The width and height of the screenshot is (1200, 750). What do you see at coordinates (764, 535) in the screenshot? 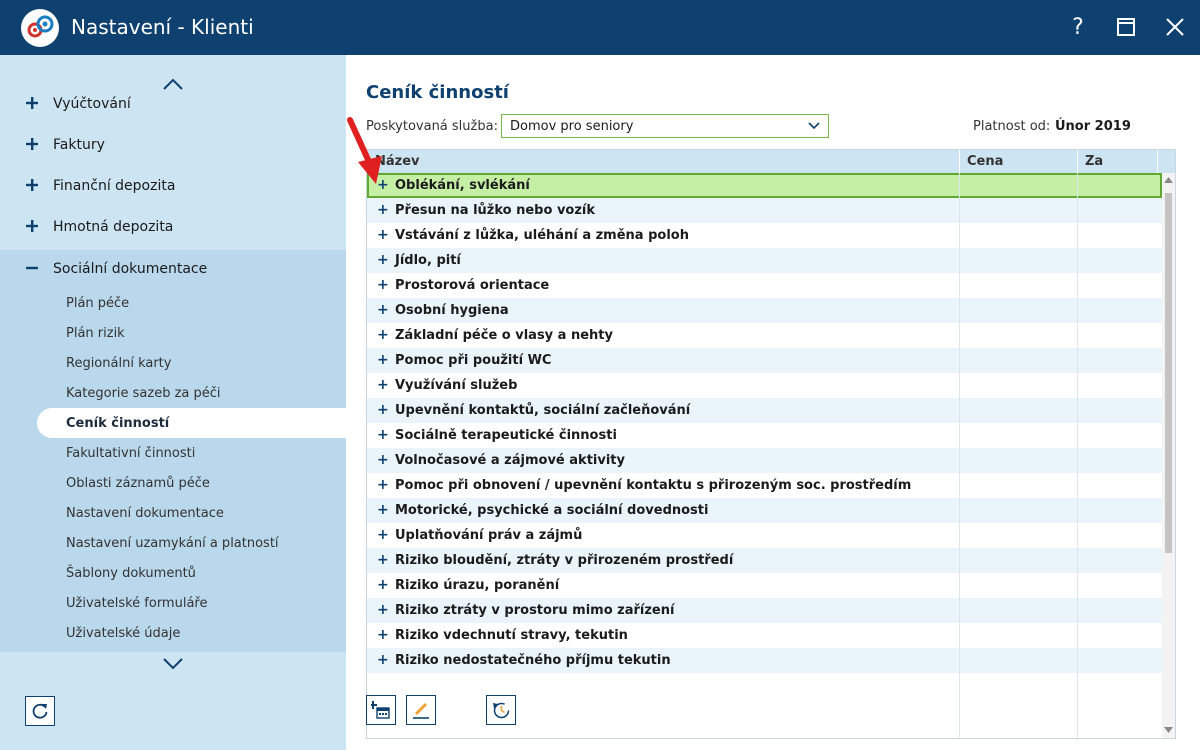
I see `table-row: + Uplatňování práv a zájmů` at bounding box center [764, 535].